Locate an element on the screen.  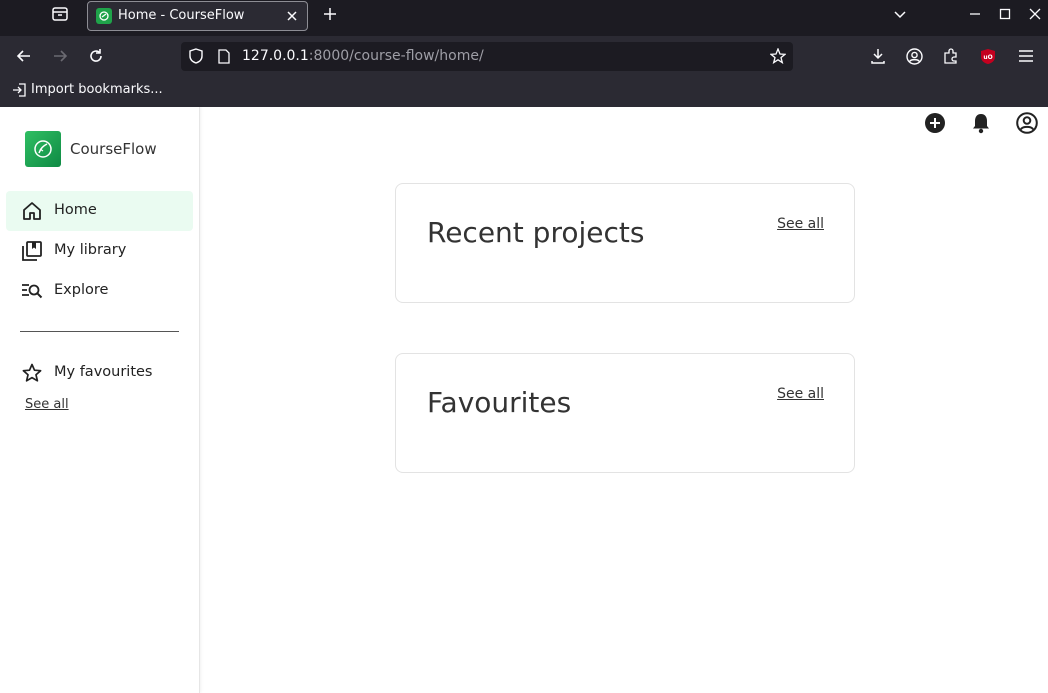
maximize-window-icon is located at coordinates (1005, 14).